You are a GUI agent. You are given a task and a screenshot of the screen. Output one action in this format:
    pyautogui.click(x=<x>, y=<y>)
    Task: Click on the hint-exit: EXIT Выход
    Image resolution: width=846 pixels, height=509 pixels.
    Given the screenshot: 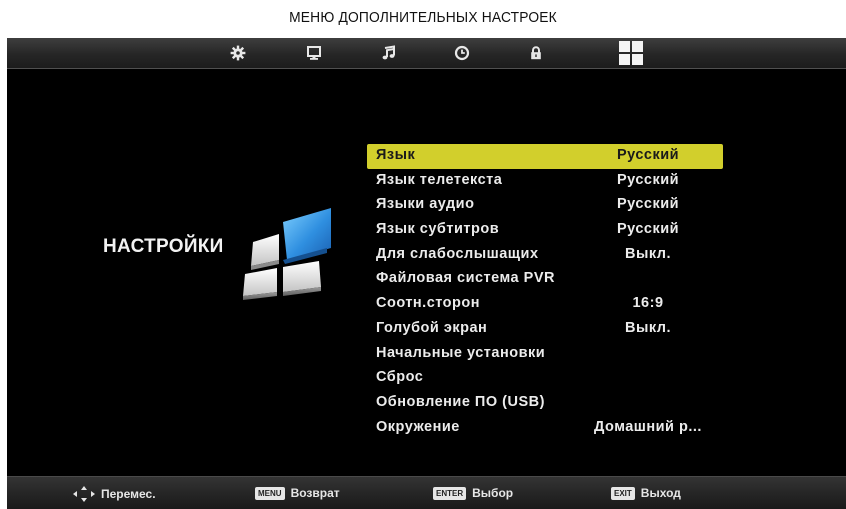 What is the action you would take?
    pyautogui.click(x=646, y=493)
    